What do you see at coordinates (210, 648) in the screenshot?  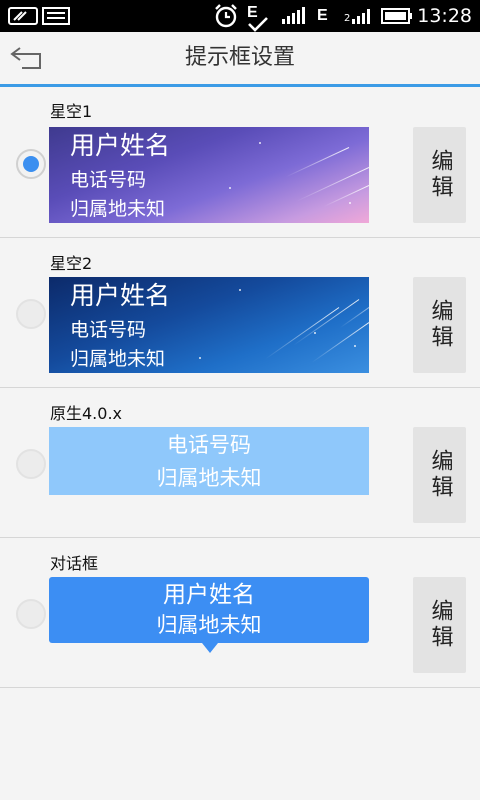 I see `dialog-tail` at bounding box center [210, 648].